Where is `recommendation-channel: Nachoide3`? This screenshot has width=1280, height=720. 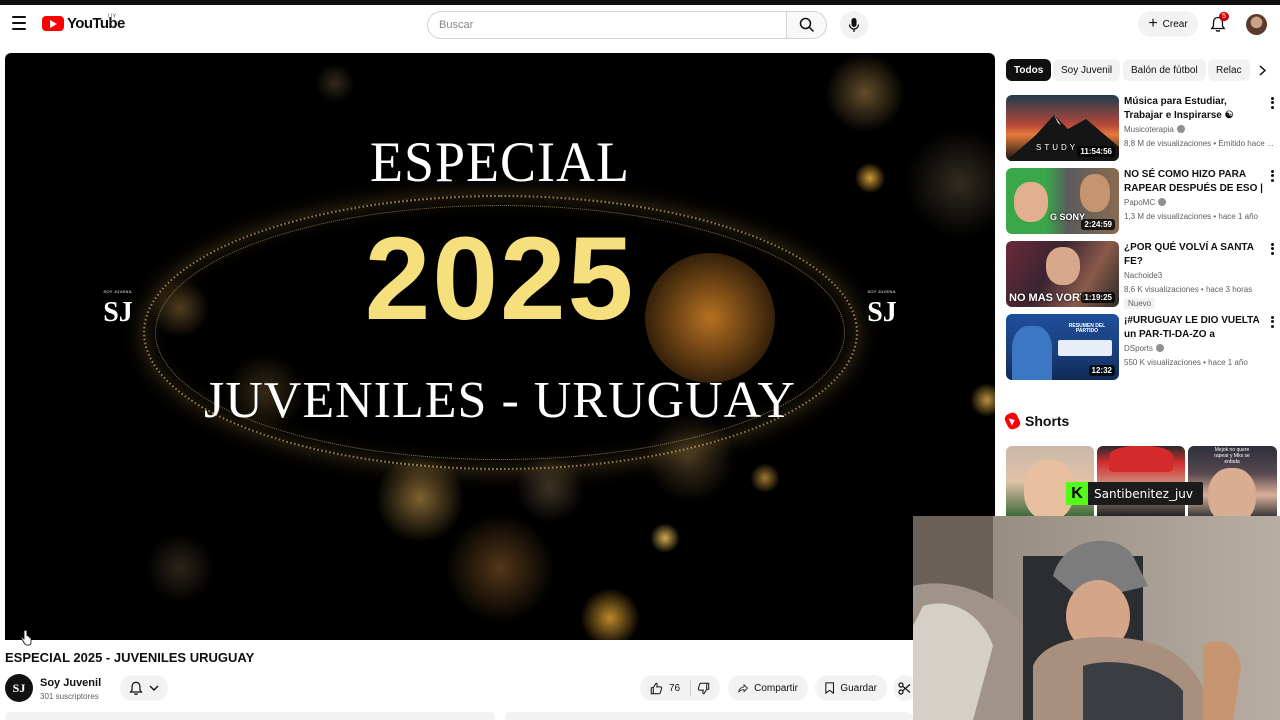
recommendation-channel: Nachoide3 is located at coordinates (1143, 275).